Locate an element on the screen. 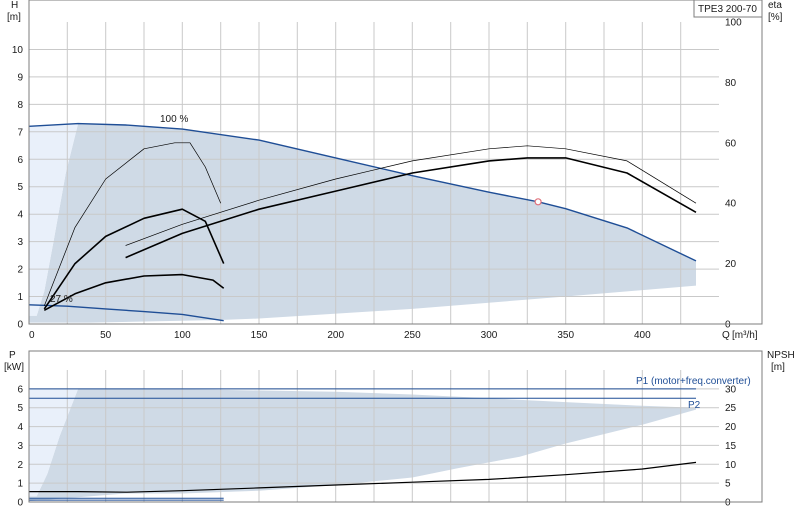 Image resolution: width=800 pixels, height=520 pixels. p-axis-unit: [kW] is located at coordinates (14, 367).